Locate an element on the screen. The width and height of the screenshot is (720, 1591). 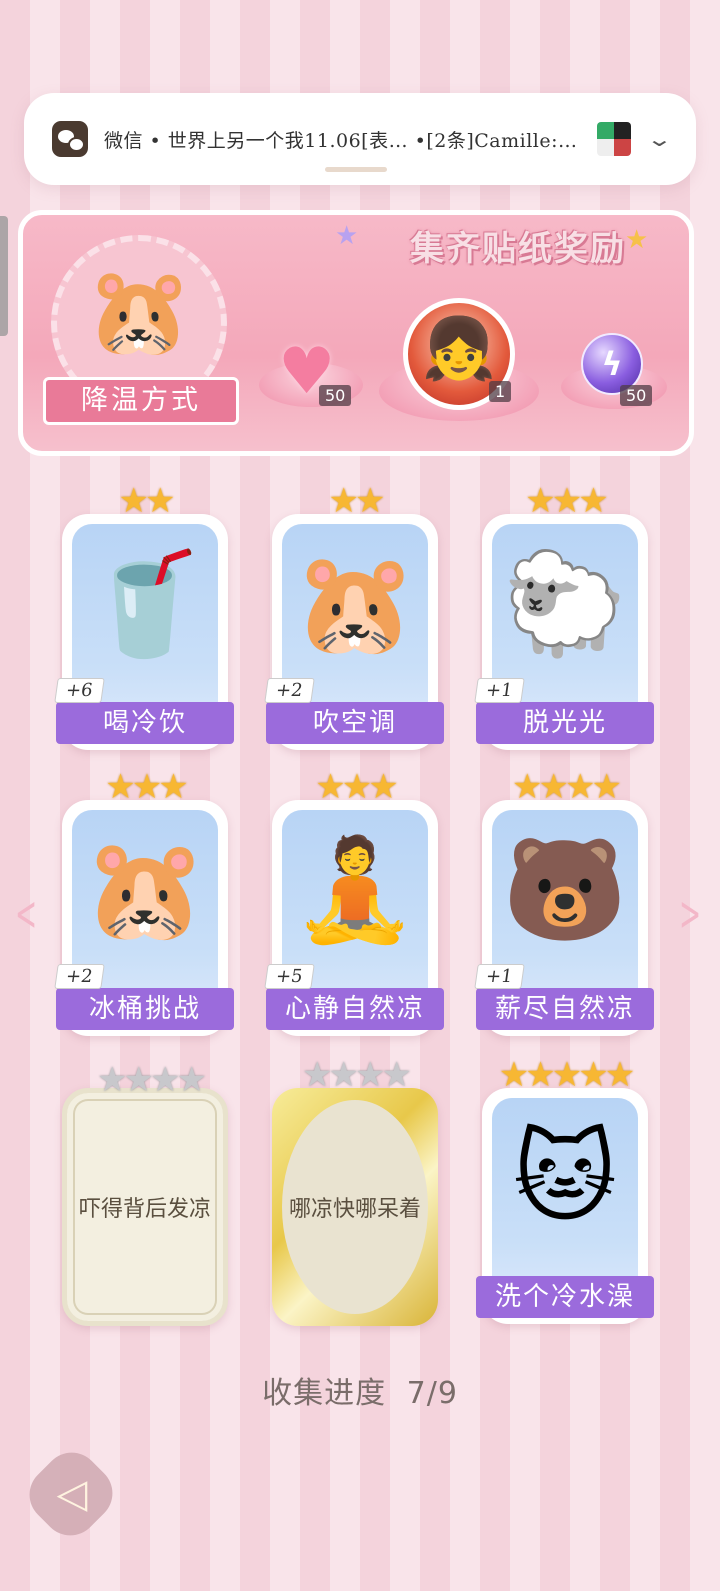
banner-title: 集齐贴纸奖励 is located at coordinates (518, 248).